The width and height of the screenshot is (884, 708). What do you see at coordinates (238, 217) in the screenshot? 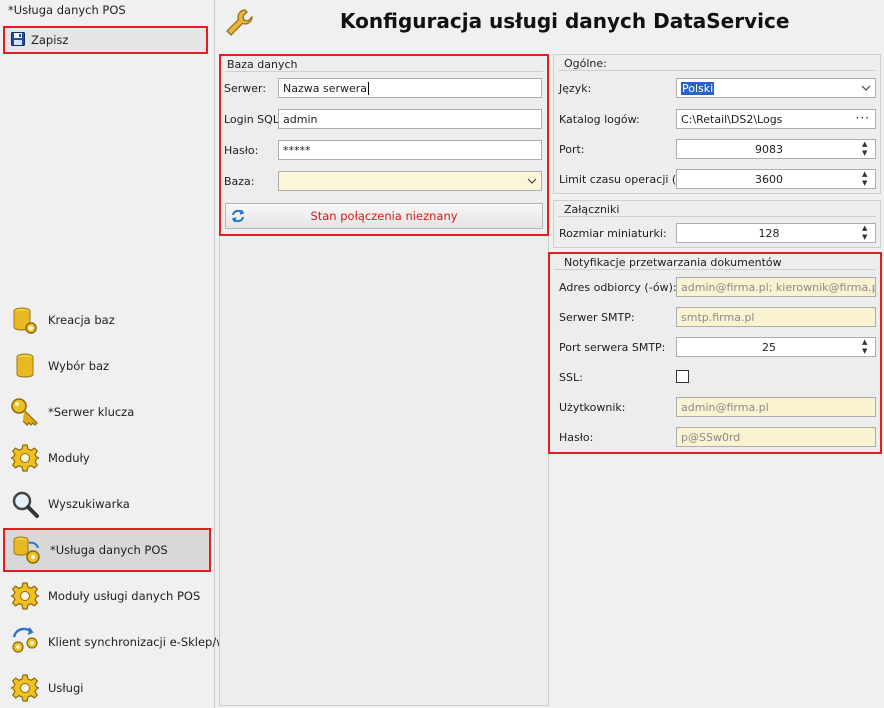
I see `refresh-icon` at bounding box center [238, 217].